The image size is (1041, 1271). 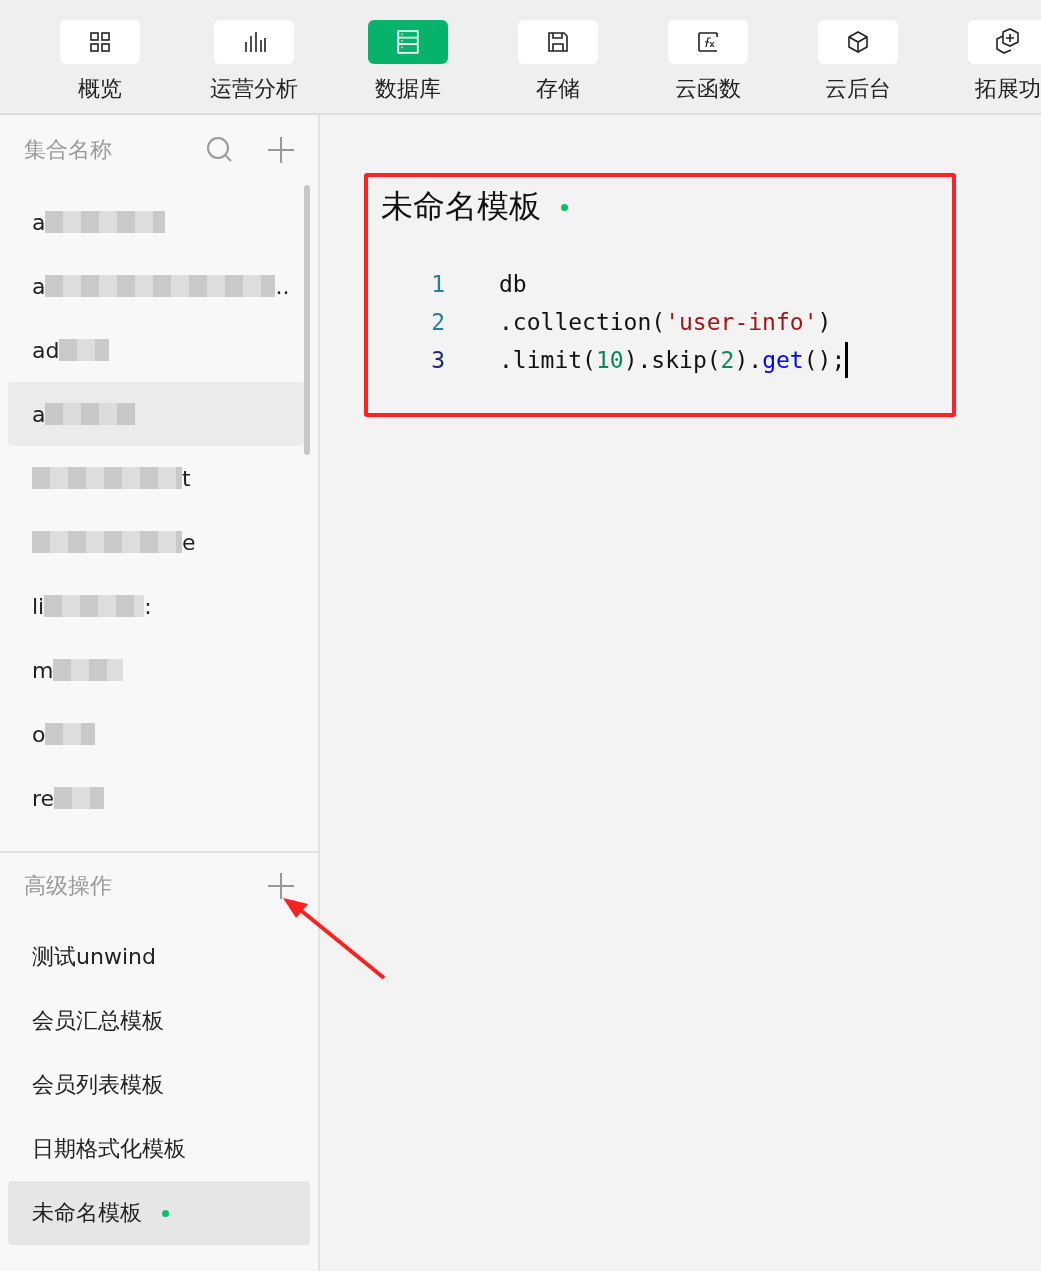 I want to click on toolbar-tab: 拓展功, so click(x=1004, y=56).